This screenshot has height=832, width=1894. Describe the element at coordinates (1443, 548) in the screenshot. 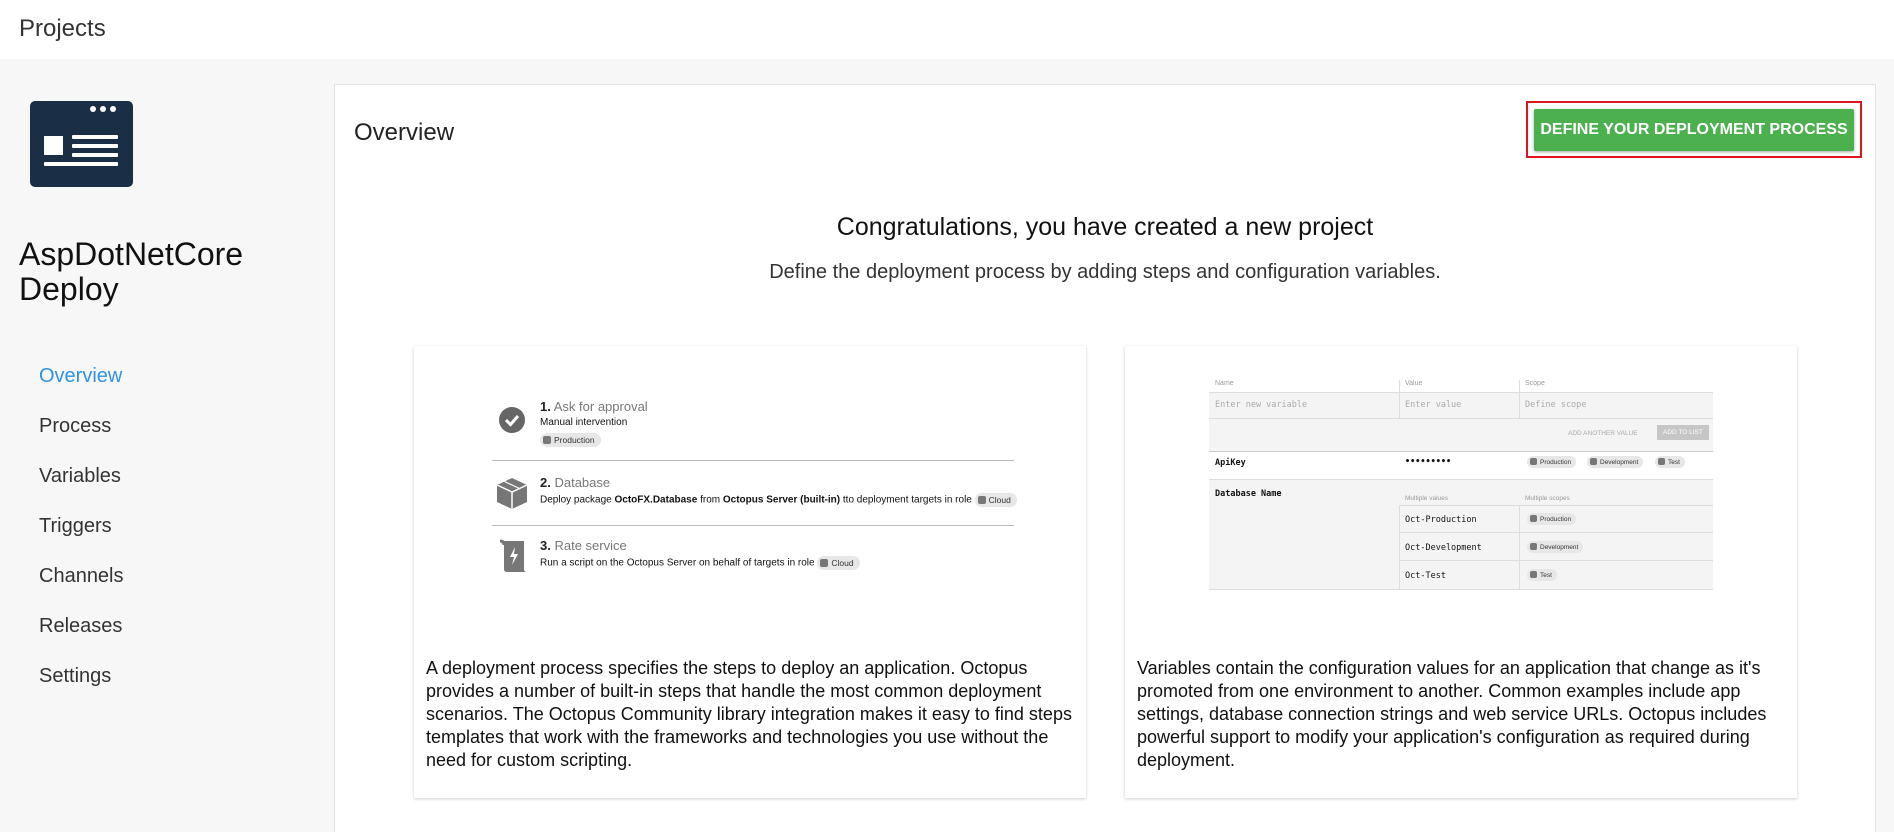

I see `variable-value: Oct-Development` at that location.